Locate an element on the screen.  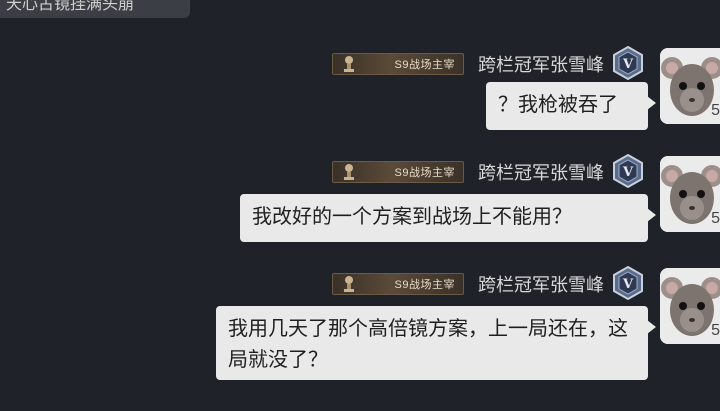
message-text: 我用几天了那个高倍镜方案，上一局还在，这局就没了？ is located at coordinates (428, 343).